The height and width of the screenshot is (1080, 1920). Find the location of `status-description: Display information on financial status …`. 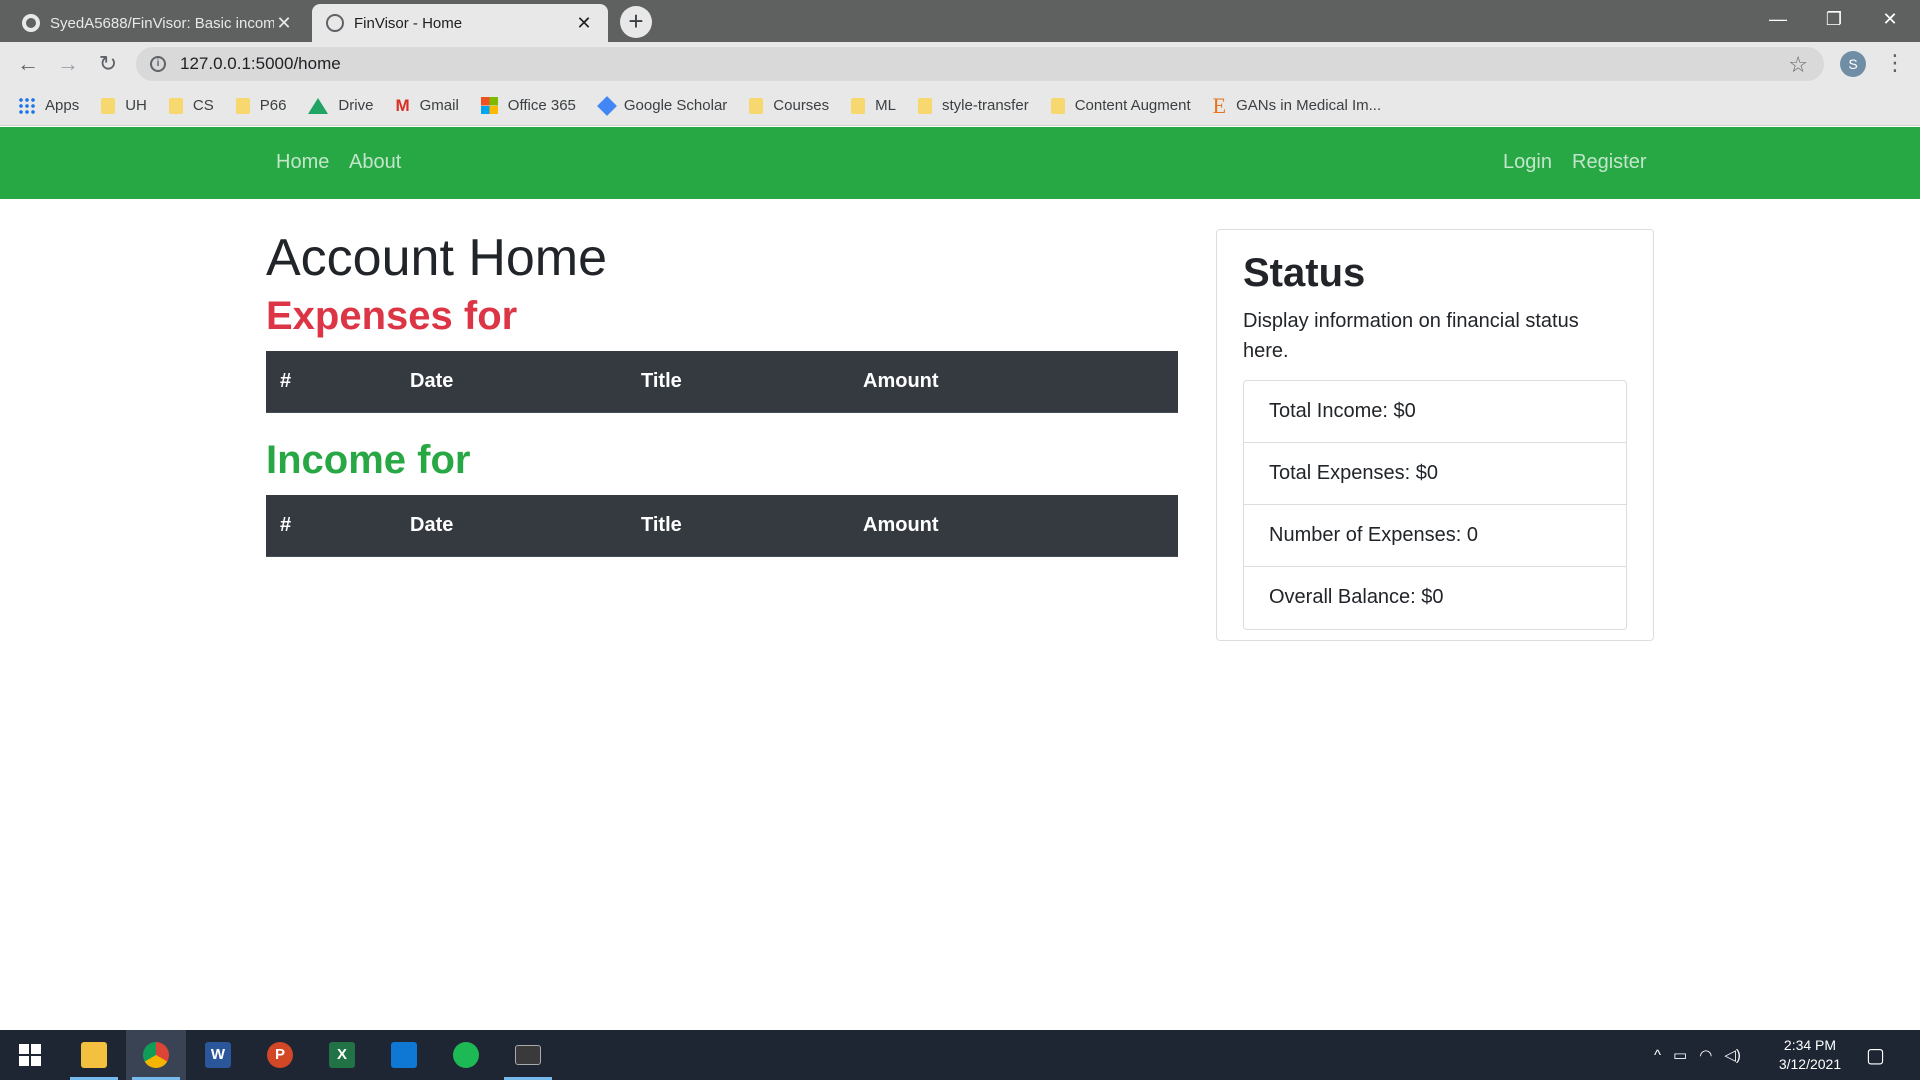

status-description: Display information on financial status … is located at coordinates (1411, 336).